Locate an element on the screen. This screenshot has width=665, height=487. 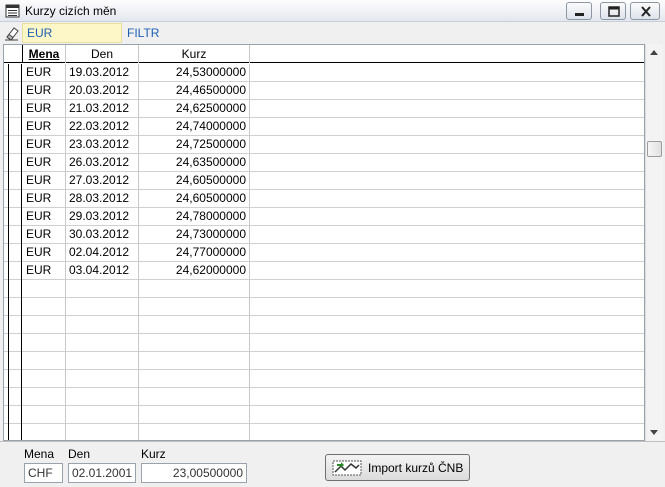
table-row: EUR 03.04.2012 24,62000000 is located at coordinates (324, 271).